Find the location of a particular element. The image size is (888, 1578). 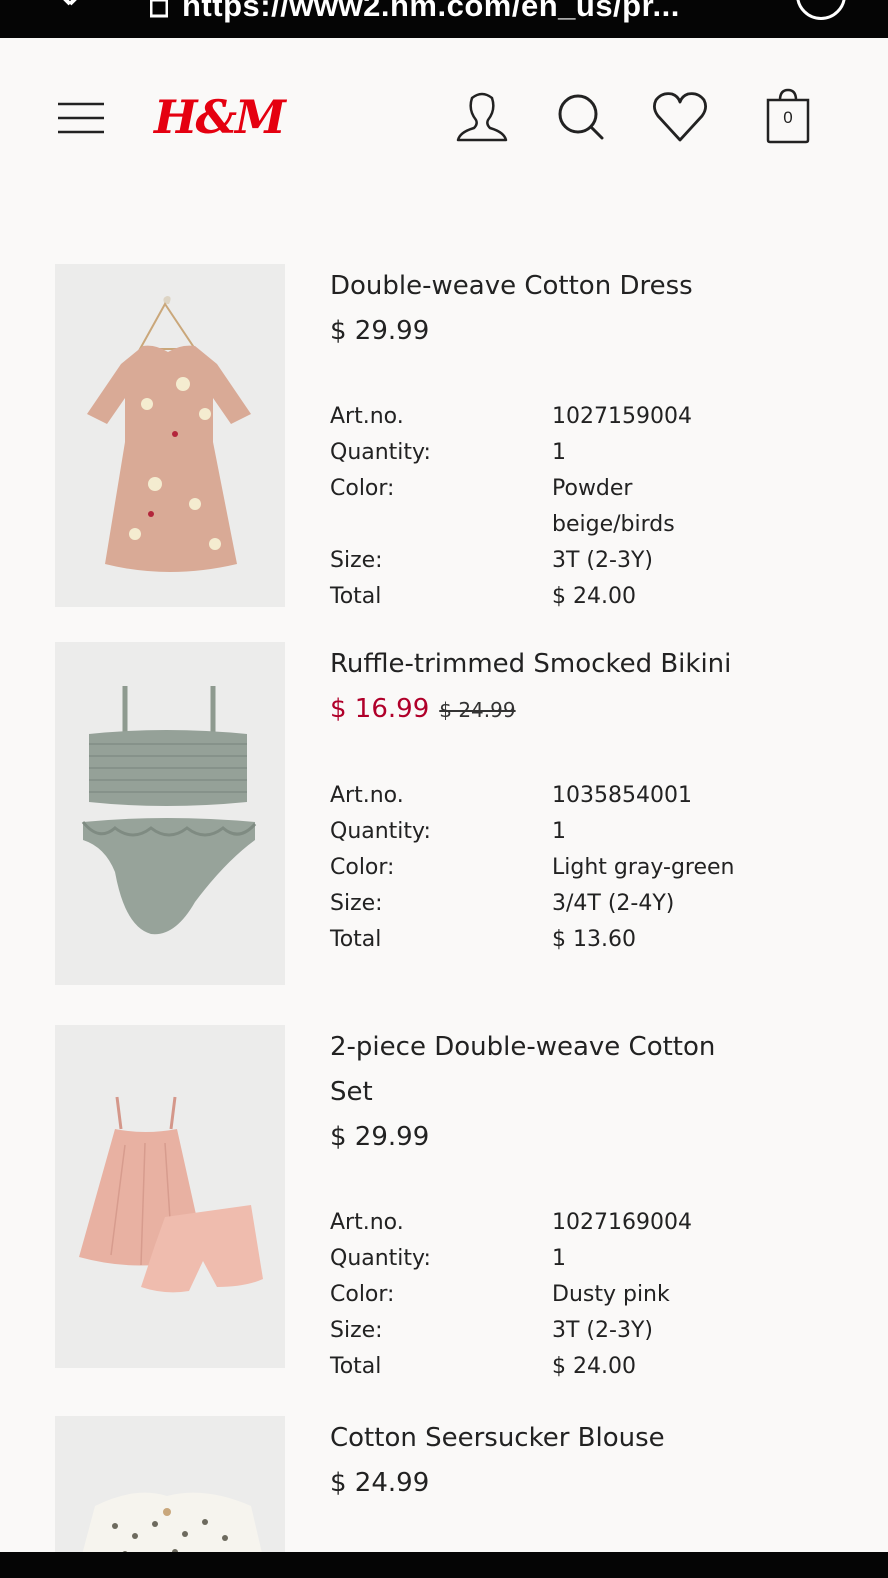

product-name: Cotton Seersucker Blouse is located at coordinates (590, 1438).